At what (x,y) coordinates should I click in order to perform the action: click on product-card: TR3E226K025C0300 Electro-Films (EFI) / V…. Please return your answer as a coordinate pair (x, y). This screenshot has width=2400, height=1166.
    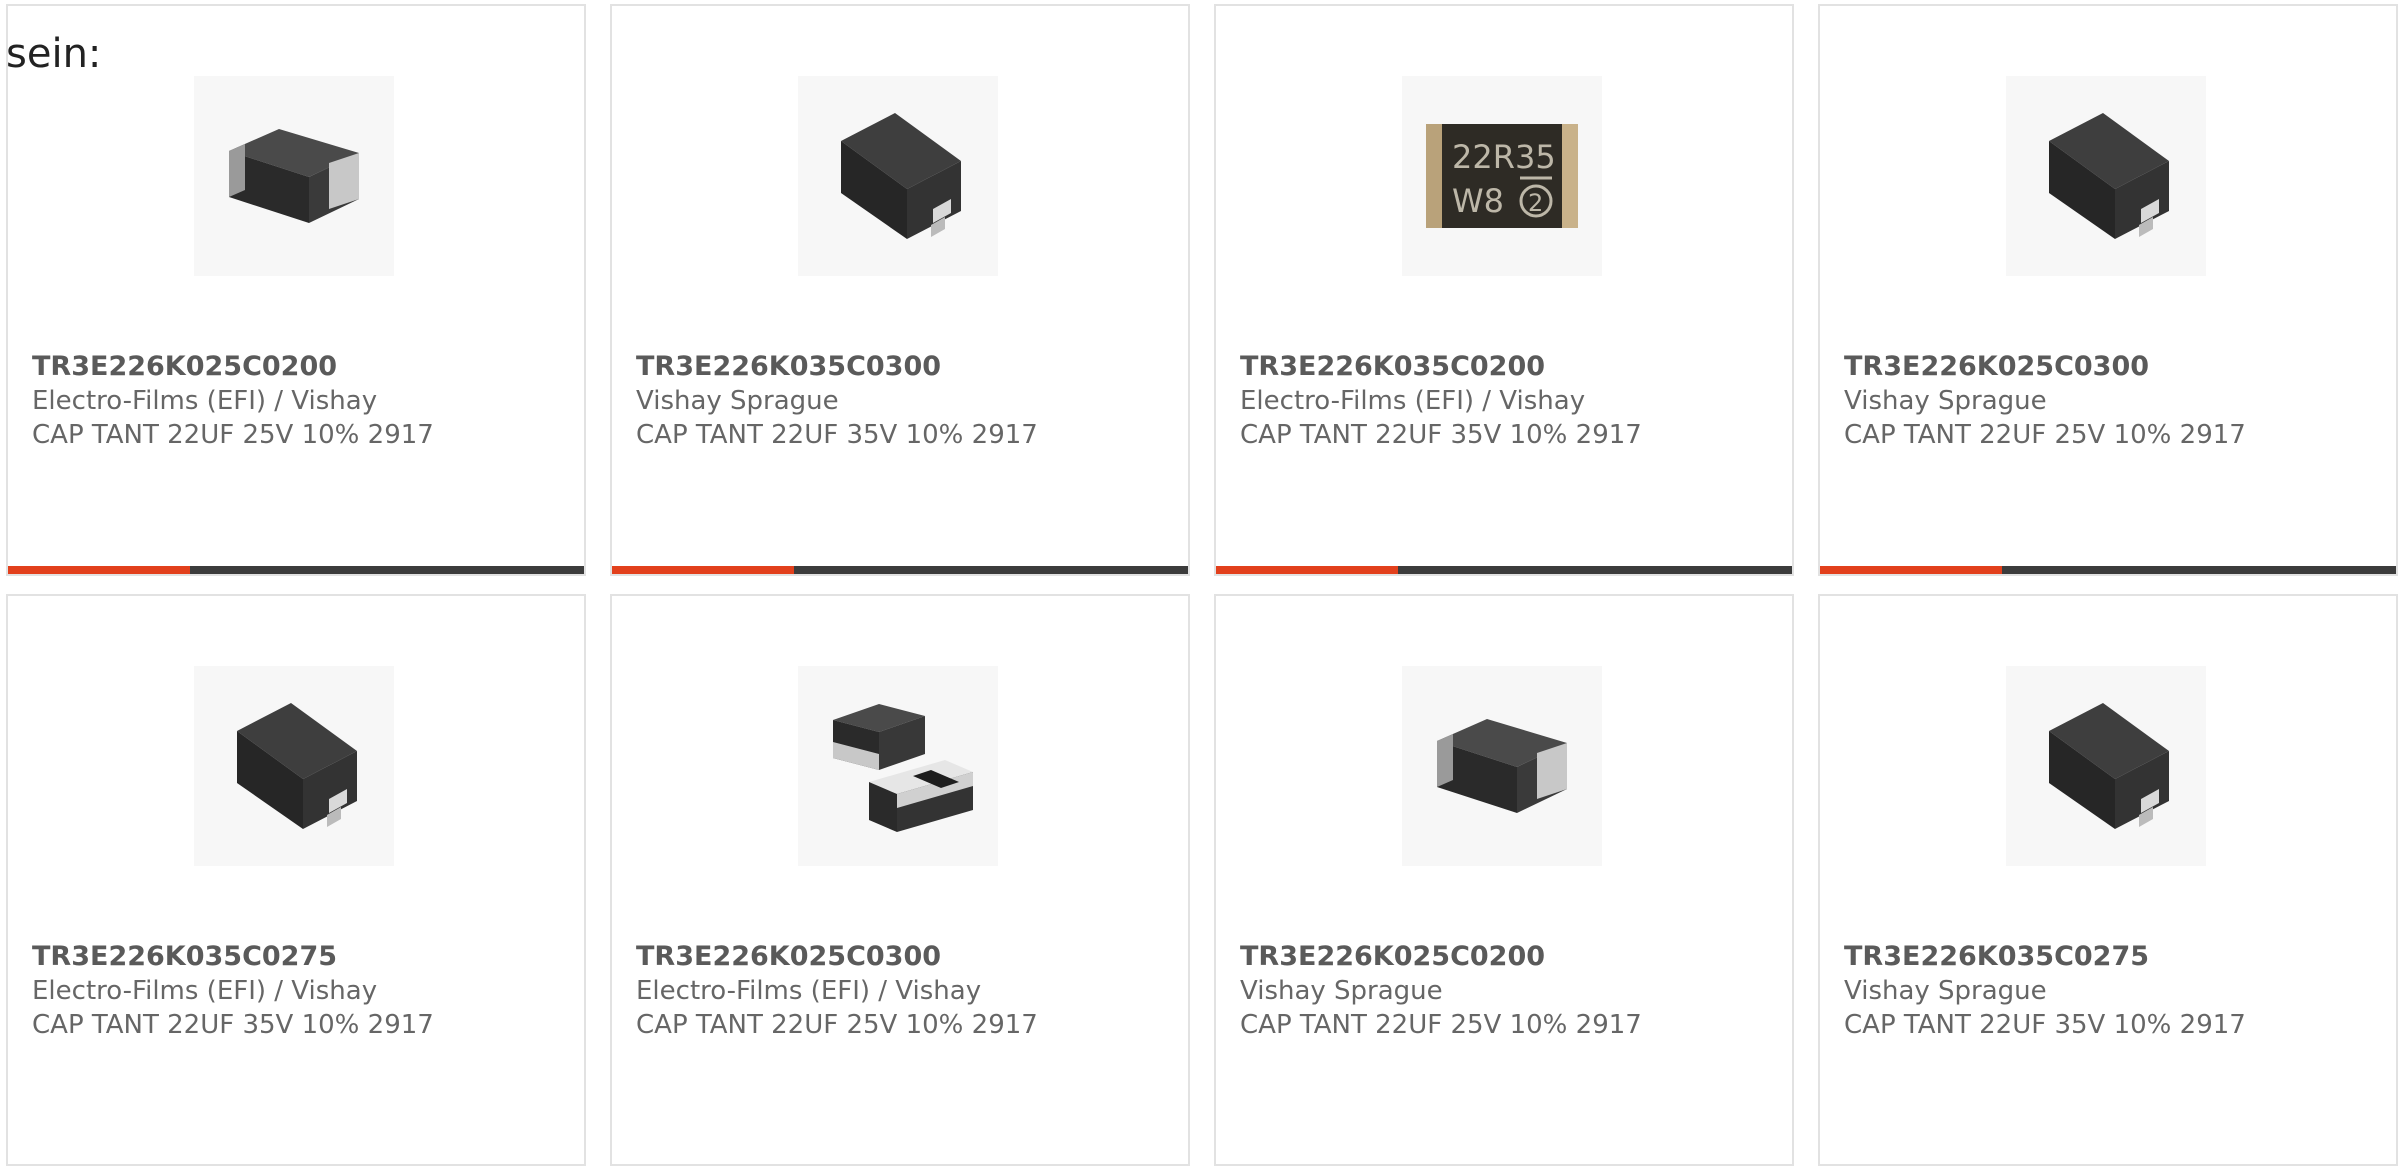
    Looking at the image, I should click on (900, 880).